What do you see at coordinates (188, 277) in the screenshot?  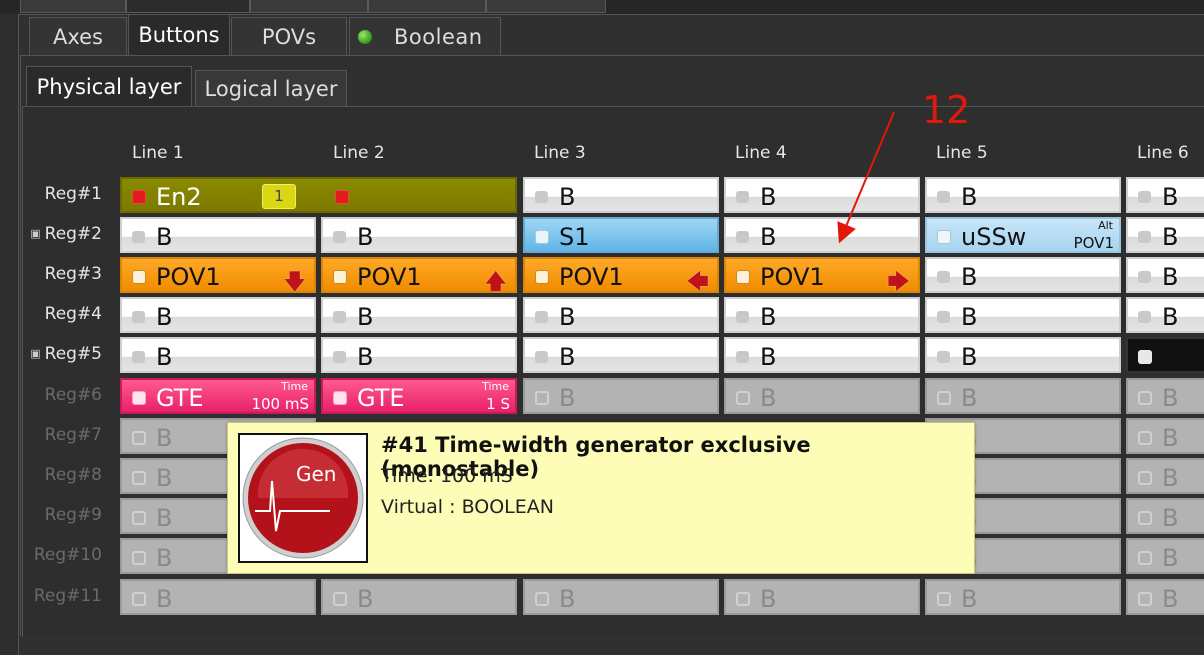 I see `cell-label: POV1` at bounding box center [188, 277].